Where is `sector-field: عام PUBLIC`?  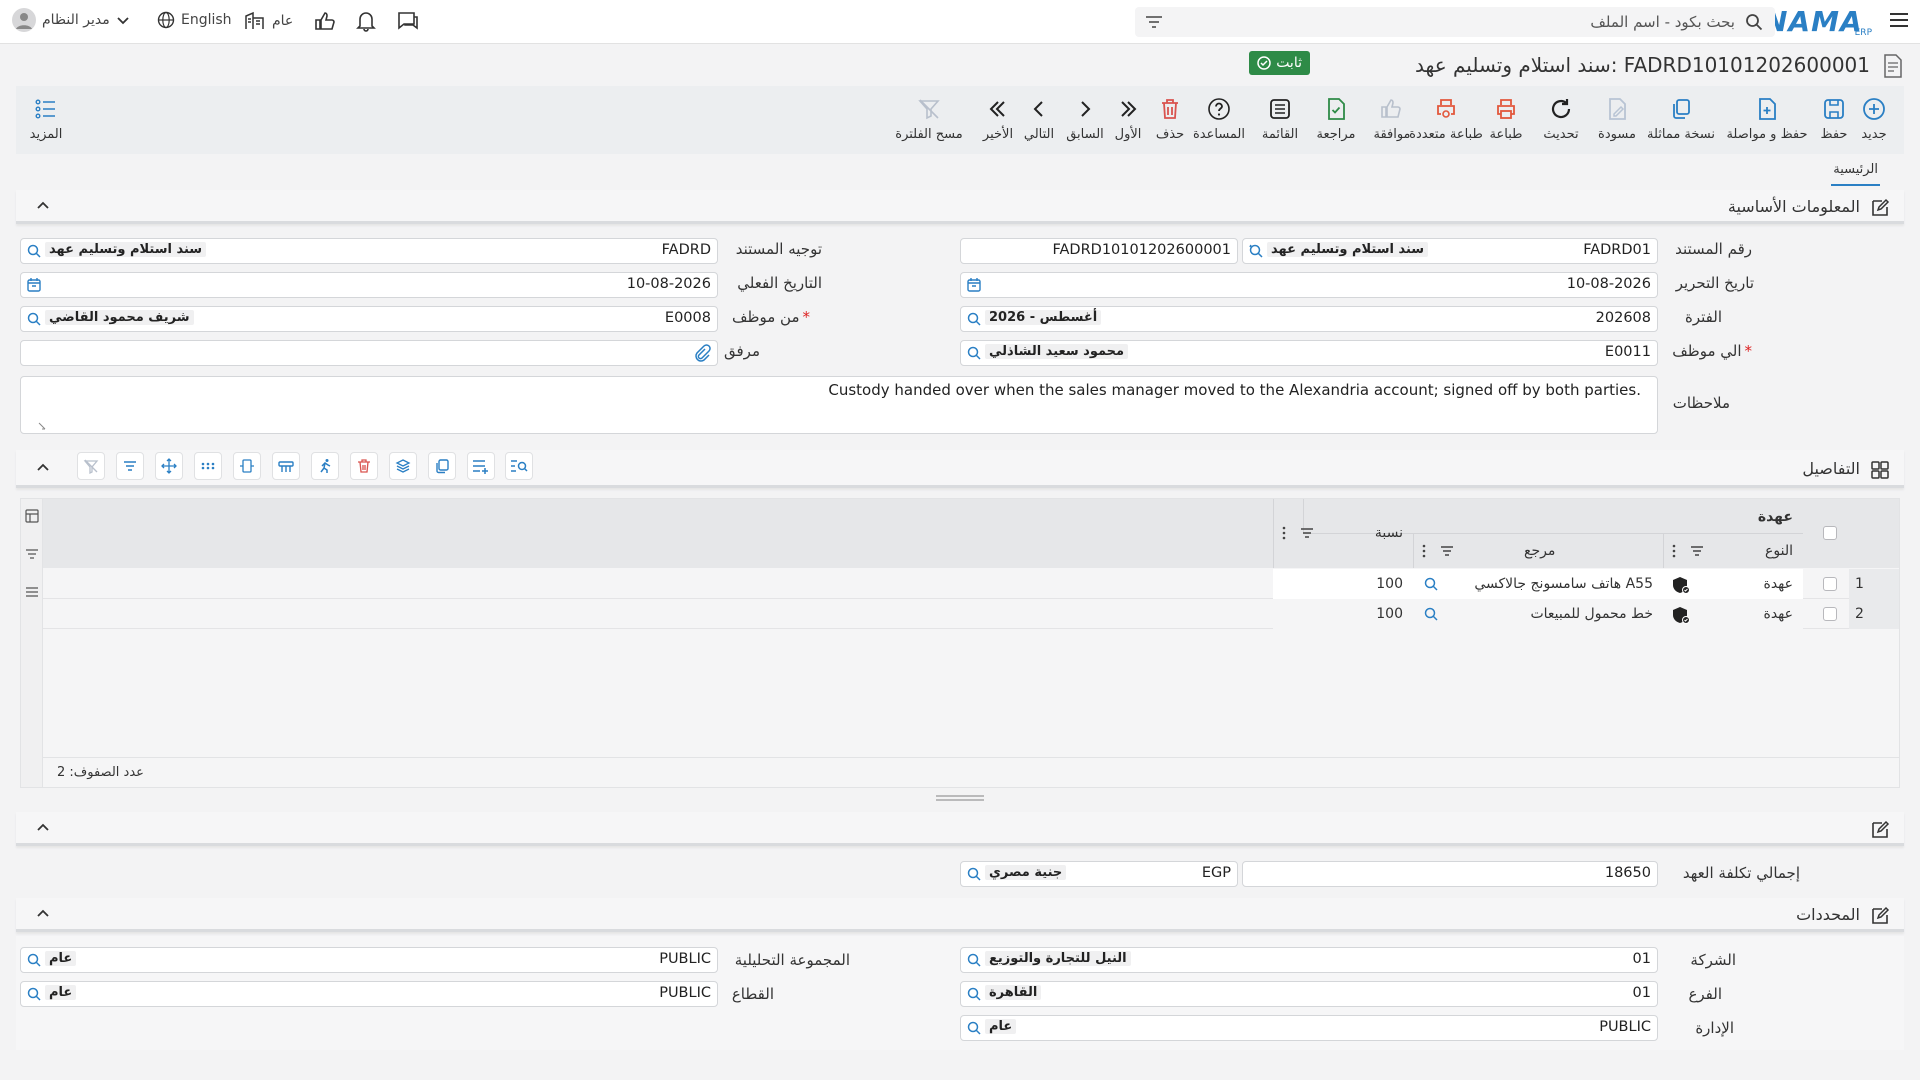
sector-field: عام PUBLIC is located at coordinates (369, 994).